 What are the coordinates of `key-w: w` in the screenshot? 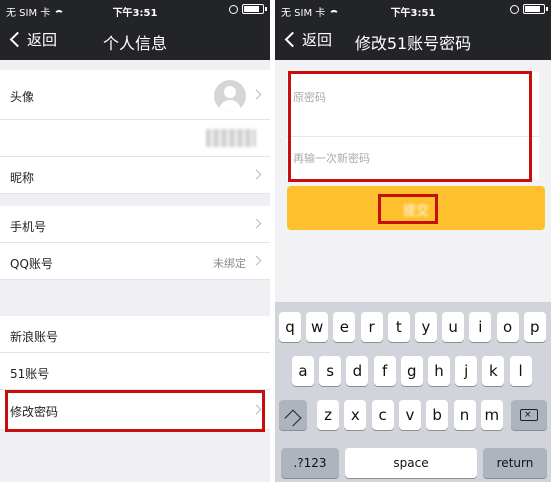 It's located at (317, 327).